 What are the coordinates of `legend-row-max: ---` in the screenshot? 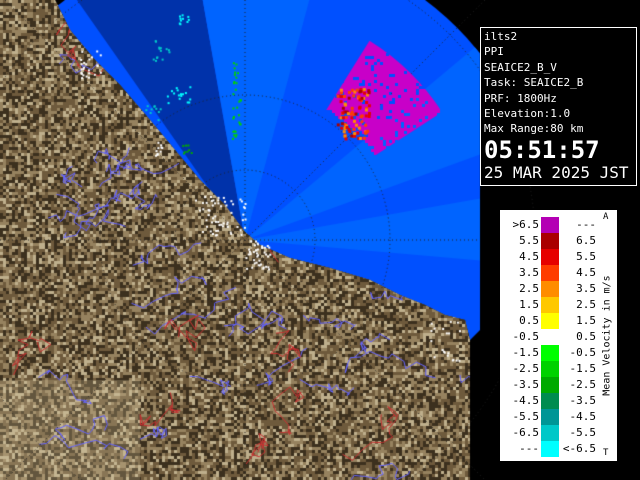 It's located at (586, 224).